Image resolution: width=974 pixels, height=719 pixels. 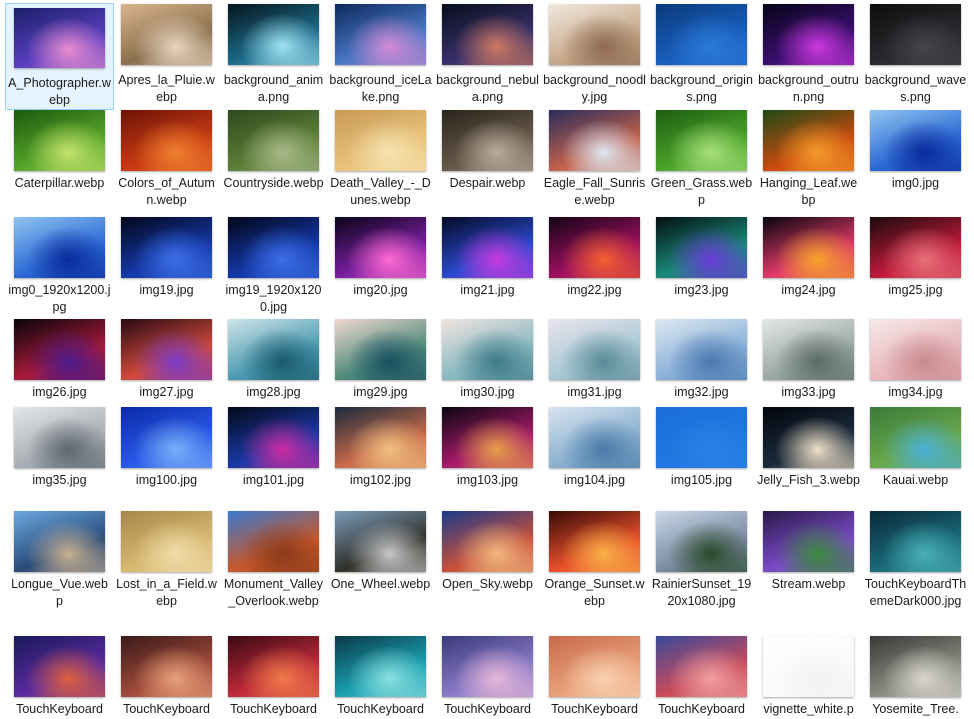 I want to click on file-name: img31.jpg, so click(x=594, y=392).